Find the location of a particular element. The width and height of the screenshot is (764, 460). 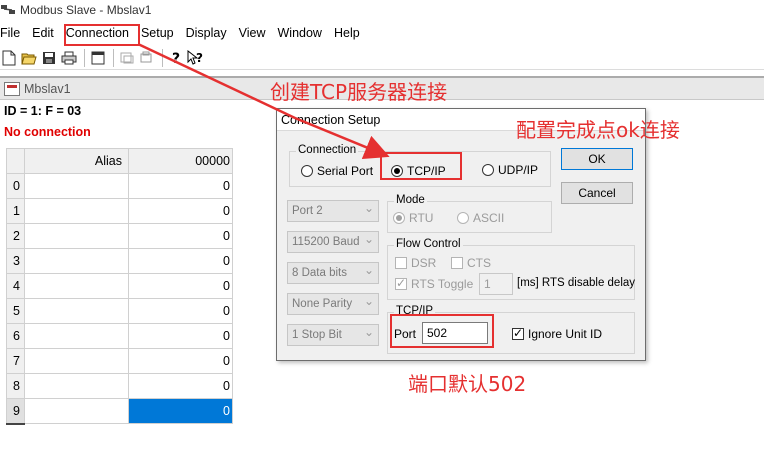

annotation-create-server: 创建TCP服务器连接 is located at coordinates (359, 92).